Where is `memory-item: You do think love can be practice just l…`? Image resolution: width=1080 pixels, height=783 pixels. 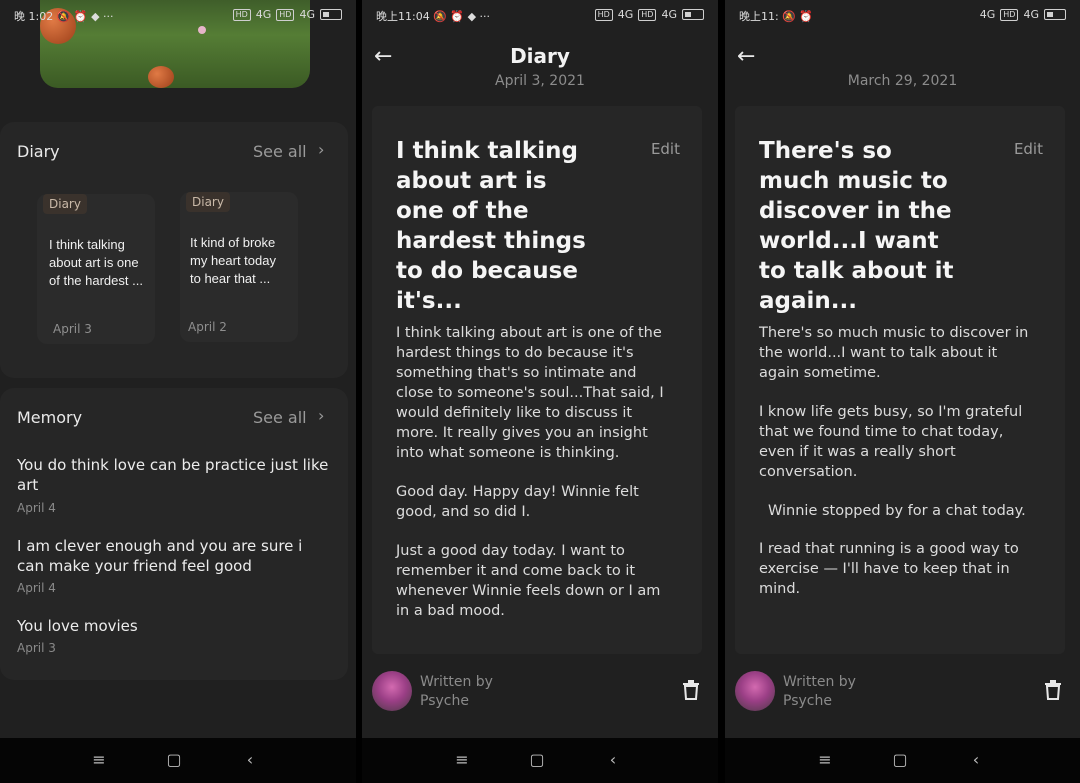
memory-item: You do think love can be practice just l… is located at coordinates (174, 475).